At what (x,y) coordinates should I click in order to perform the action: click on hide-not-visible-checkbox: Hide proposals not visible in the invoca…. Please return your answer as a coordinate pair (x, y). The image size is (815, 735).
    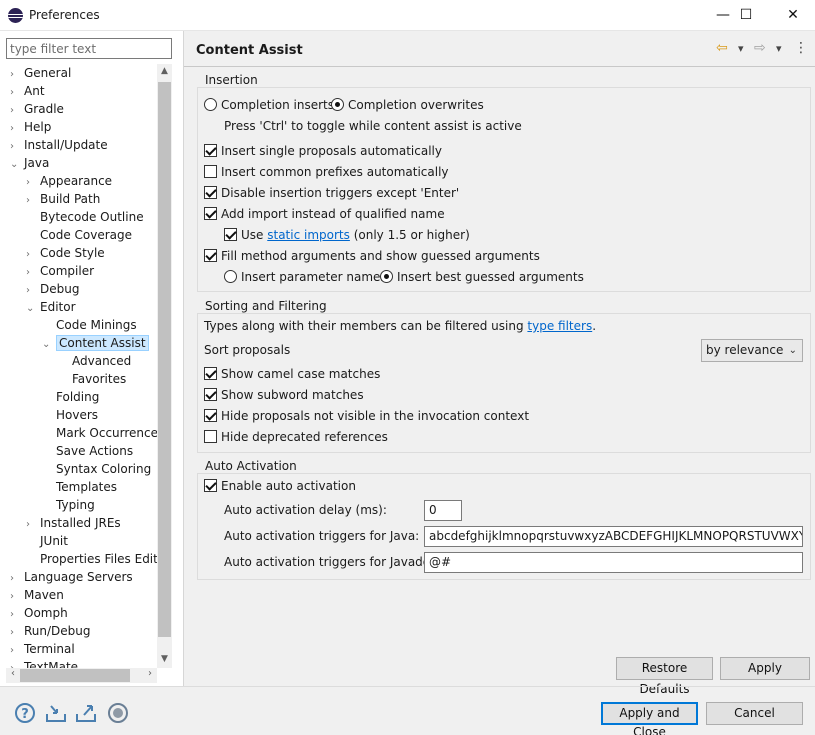
    Looking at the image, I should click on (366, 416).